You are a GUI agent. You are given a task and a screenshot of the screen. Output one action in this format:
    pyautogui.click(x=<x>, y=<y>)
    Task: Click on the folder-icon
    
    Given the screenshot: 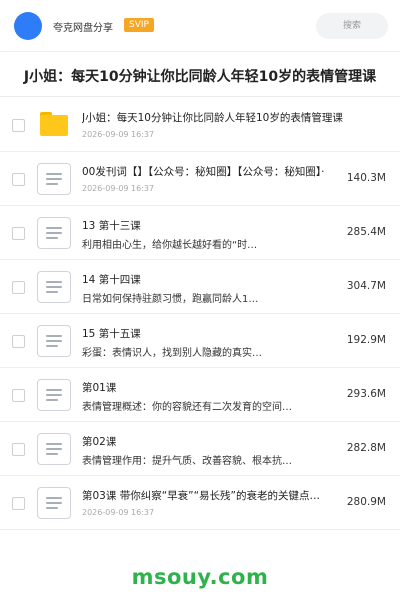 What is the action you would take?
    pyautogui.click(x=54, y=125)
    